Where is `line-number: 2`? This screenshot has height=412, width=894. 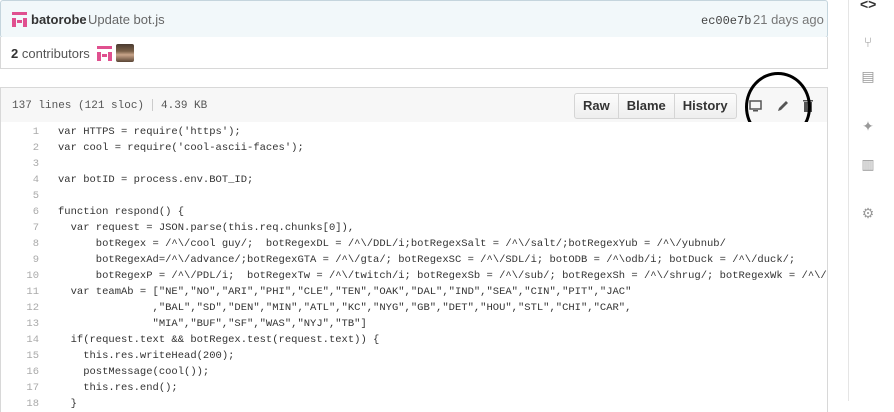
line-number: 2 is located at coordinates (20, 148).